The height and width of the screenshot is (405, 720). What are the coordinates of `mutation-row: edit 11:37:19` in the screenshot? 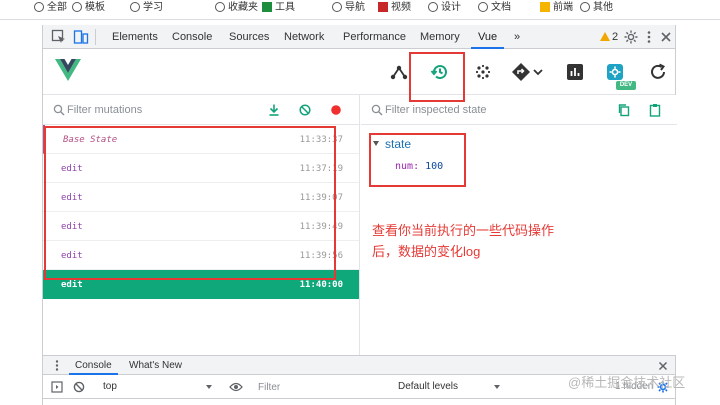 It's located at (201, 168).